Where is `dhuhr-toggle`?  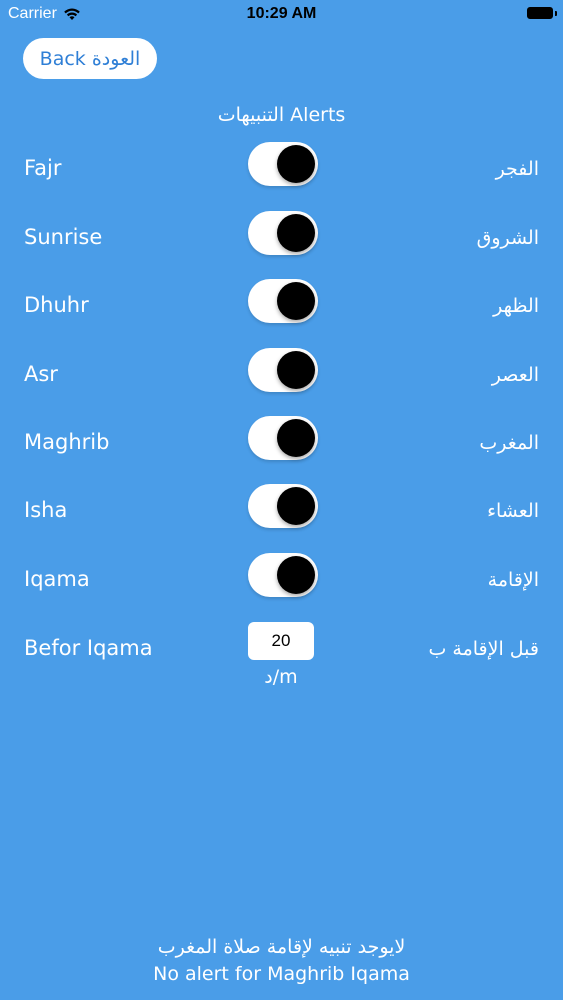 dhuhr-toggle is located at coordinates (283, 301).